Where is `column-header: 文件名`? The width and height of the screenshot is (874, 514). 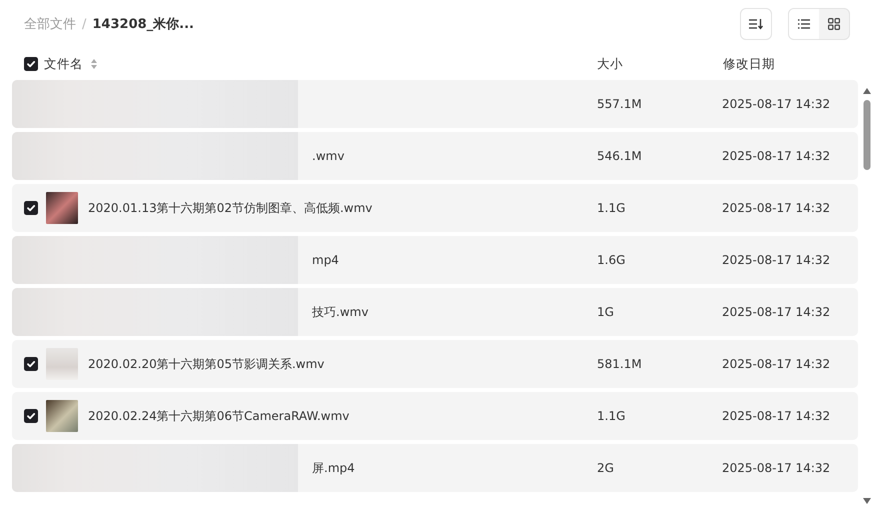 column-header: 文件名 is located at coordinates (63, 64).